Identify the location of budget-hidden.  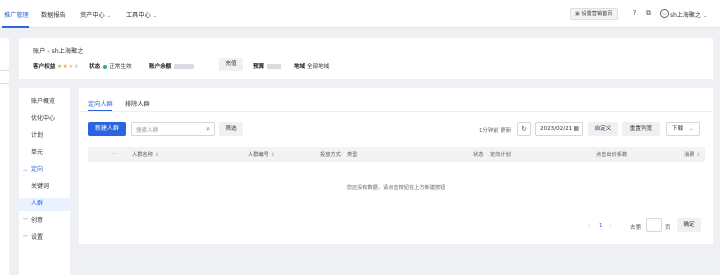
(274, 66).